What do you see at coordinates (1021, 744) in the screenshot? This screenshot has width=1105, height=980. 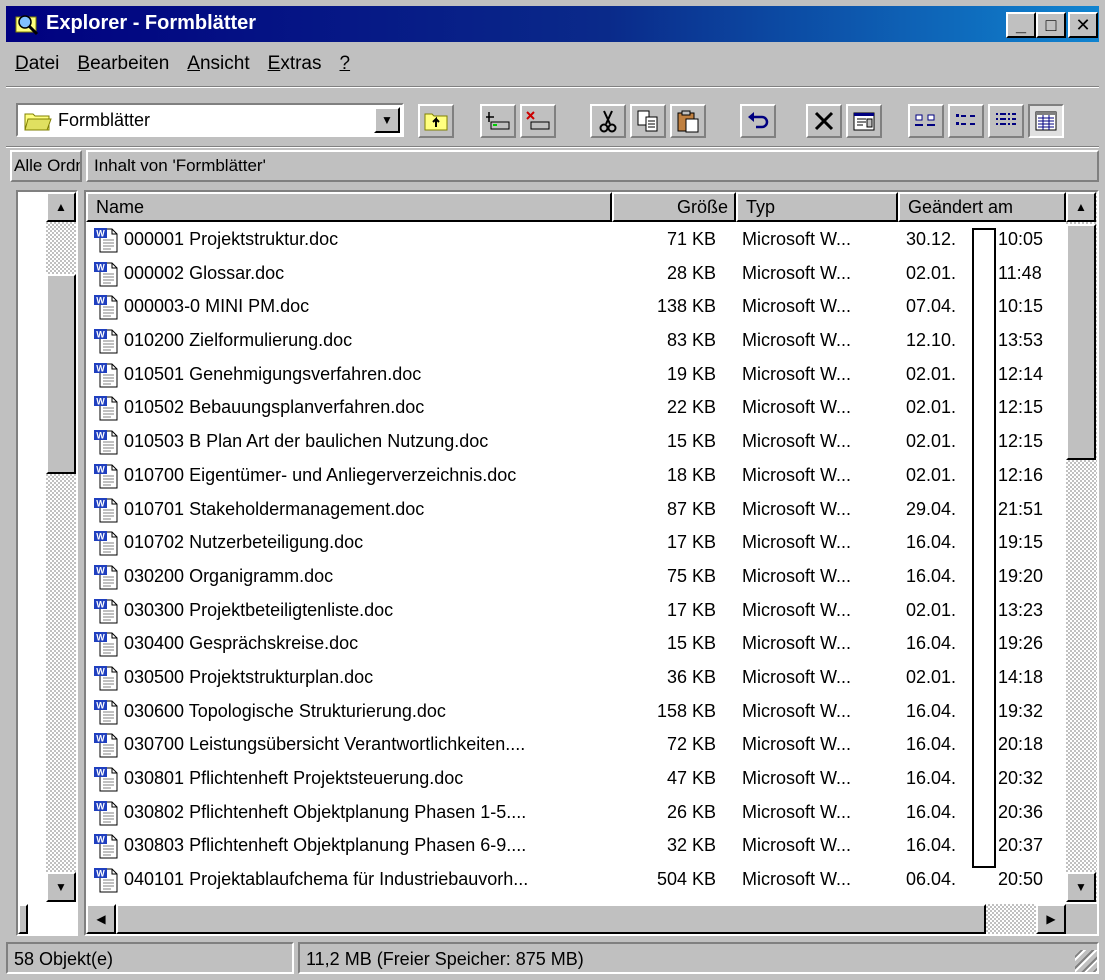 I see `file-time: 20:18` at bounding box center [1021, 744].